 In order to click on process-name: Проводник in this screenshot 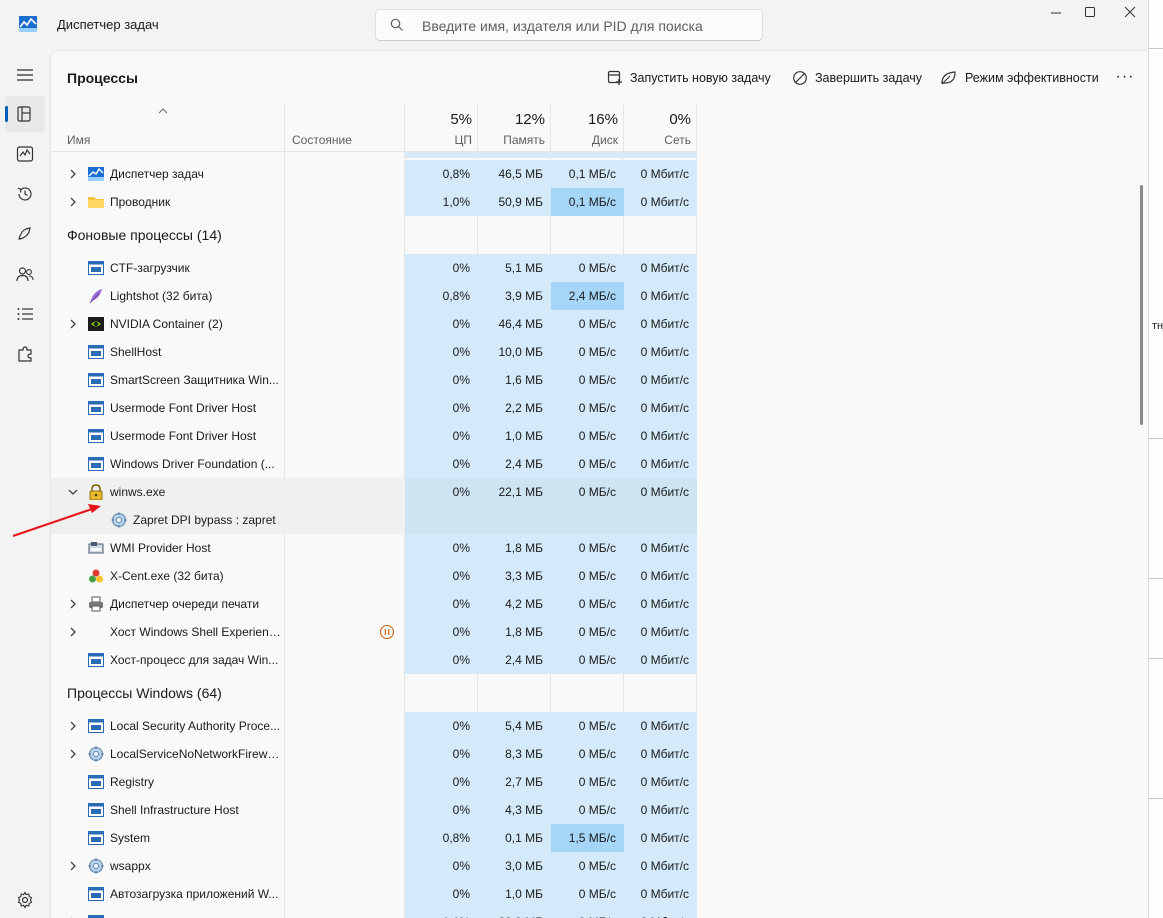, I will do `click(140, 202)`.